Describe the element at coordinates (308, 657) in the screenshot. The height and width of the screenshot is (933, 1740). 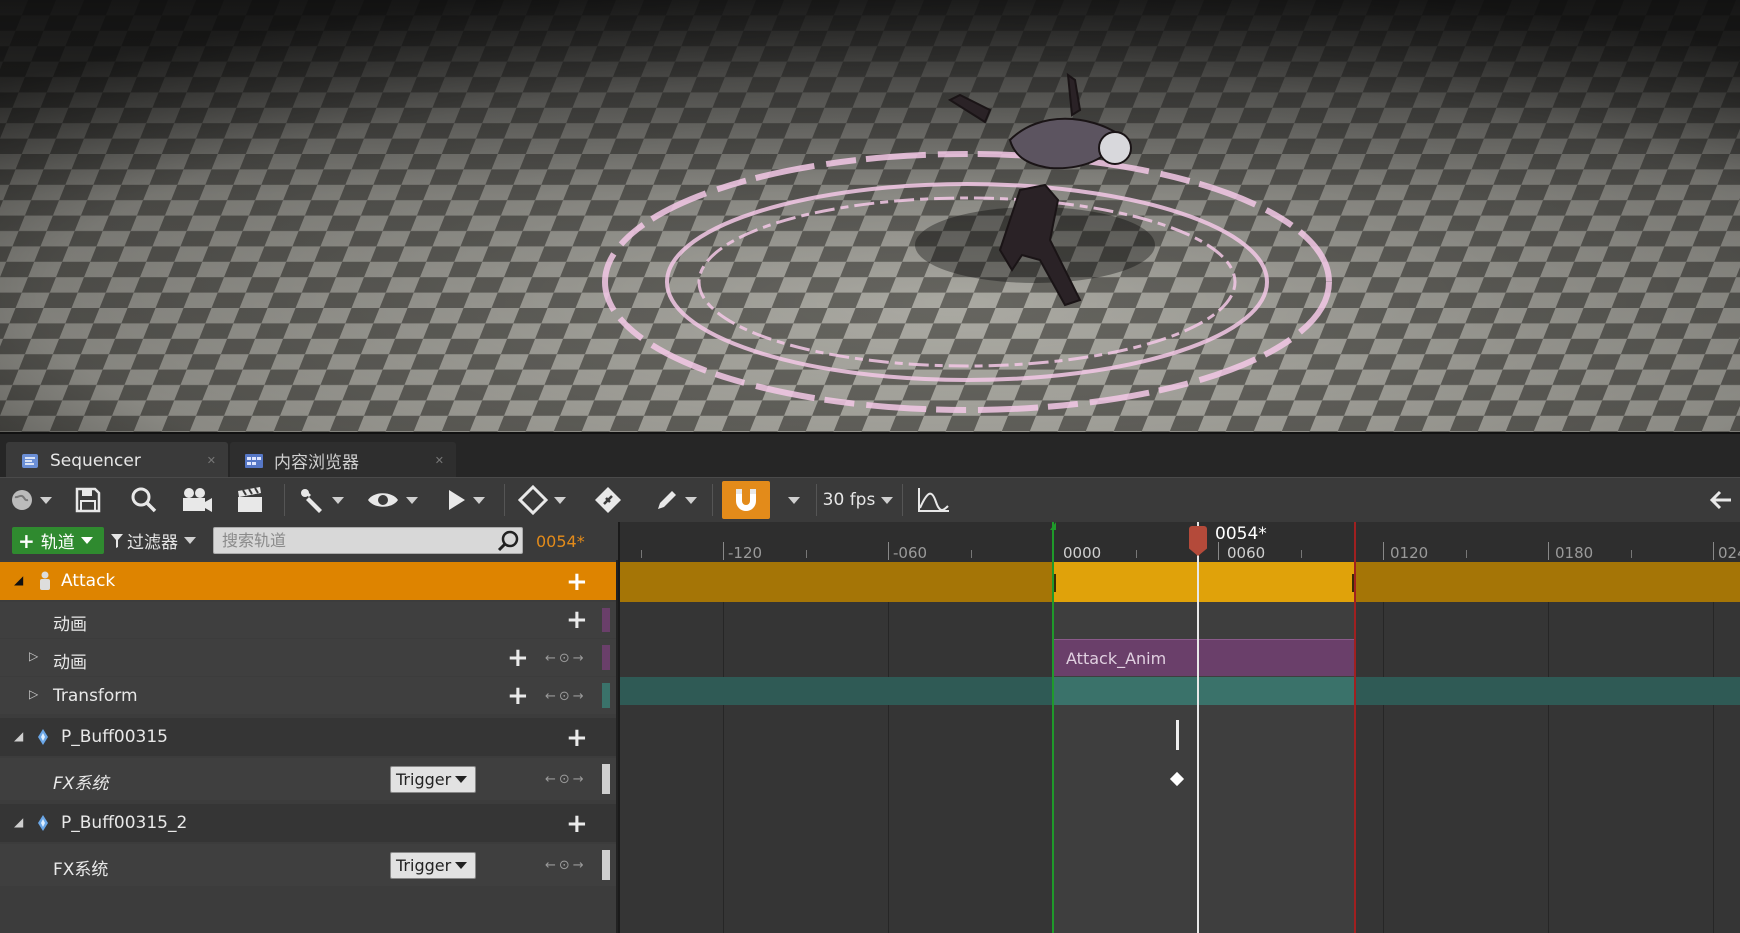
I see `tree-row-animation-2: ▷ 动画 + ←⊙→` at that location.